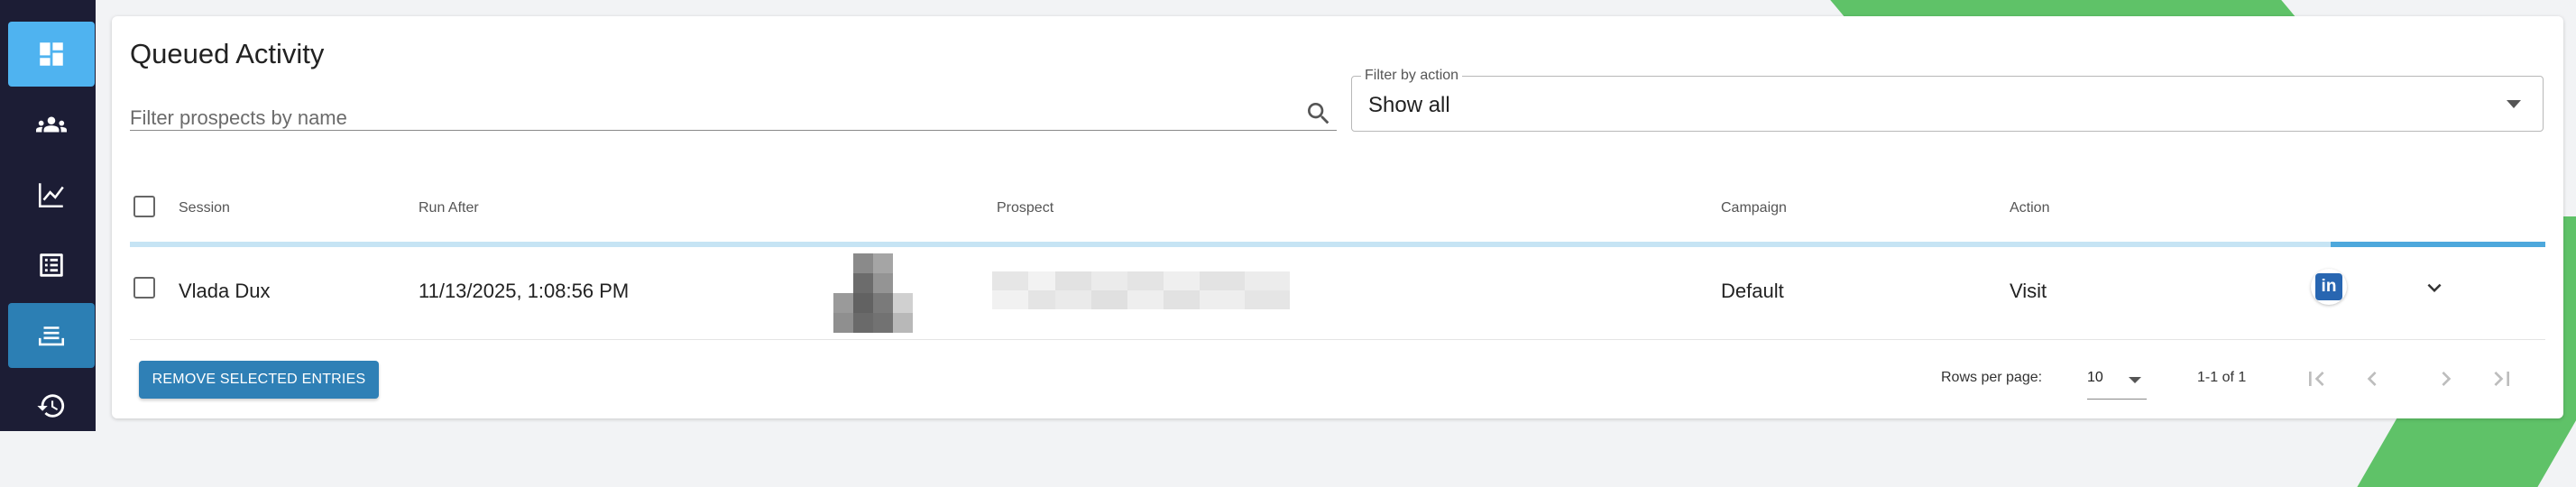  What do you see at coordinates (2095, 378) in the screenshot?
I see `rows-per-page-value: 10` at bounding box center [2095, 378].